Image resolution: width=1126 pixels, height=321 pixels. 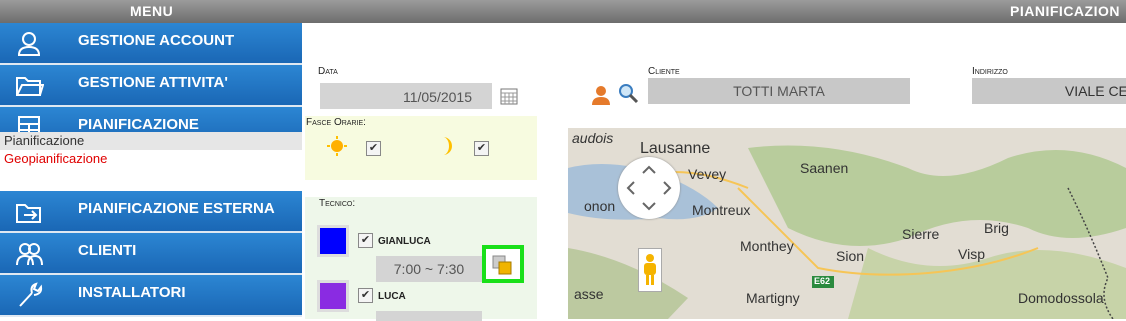 I want to click on map-label: Saanen, so click(x=824, y=168).